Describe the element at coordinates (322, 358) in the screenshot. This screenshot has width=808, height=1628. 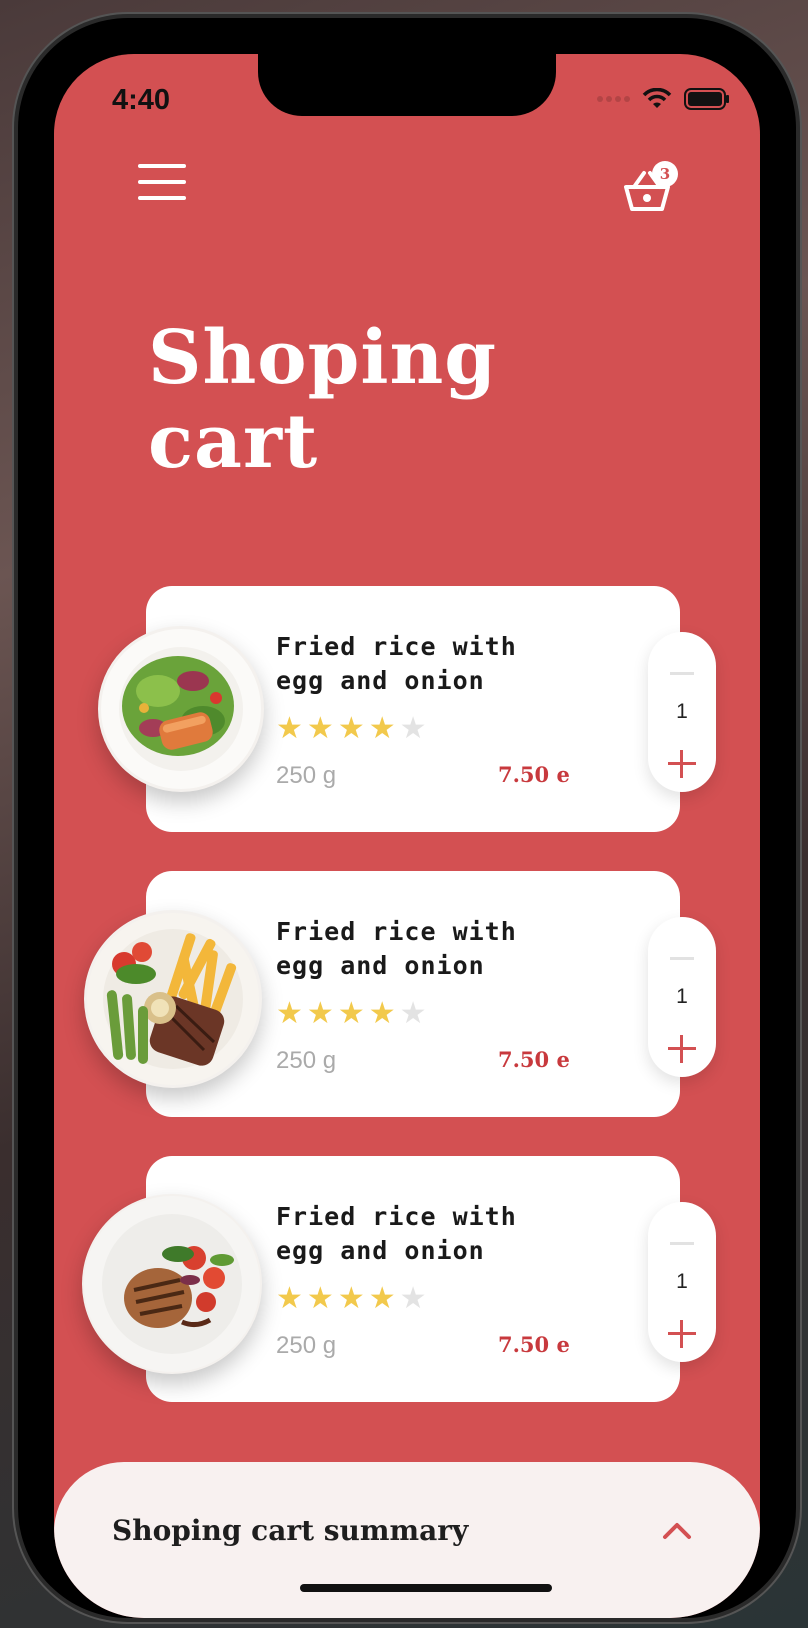
I see `page-title-line1: Shoping` at that location.